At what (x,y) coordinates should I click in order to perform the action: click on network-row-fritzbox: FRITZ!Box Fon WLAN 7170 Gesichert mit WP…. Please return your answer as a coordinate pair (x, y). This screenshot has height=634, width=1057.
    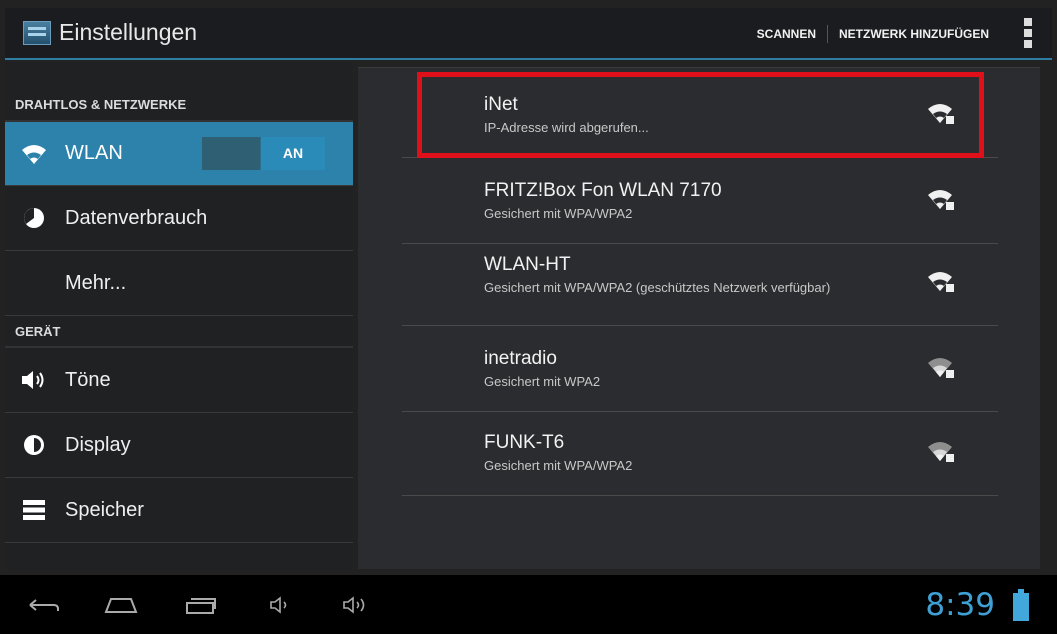
    Looking at the image, I should click on (700, 201).